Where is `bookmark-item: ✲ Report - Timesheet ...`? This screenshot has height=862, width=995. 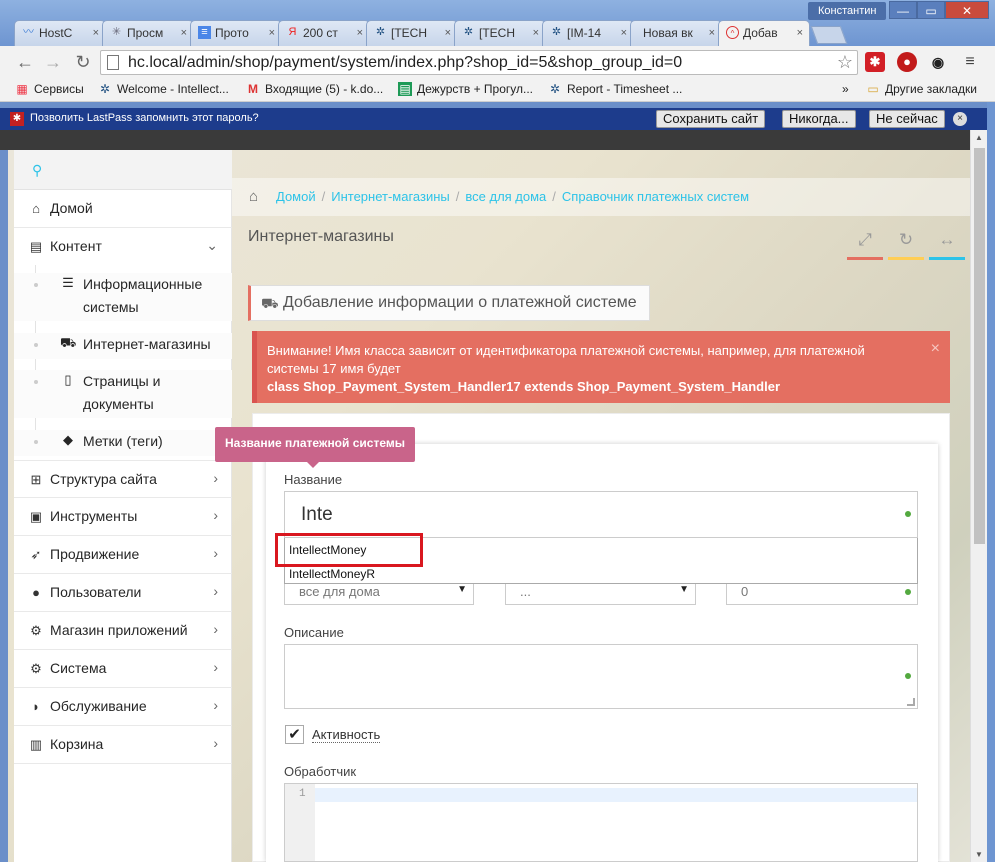
bookmark-item: ✲ Report - Timesheet ... is located at coordinates (615, 89).